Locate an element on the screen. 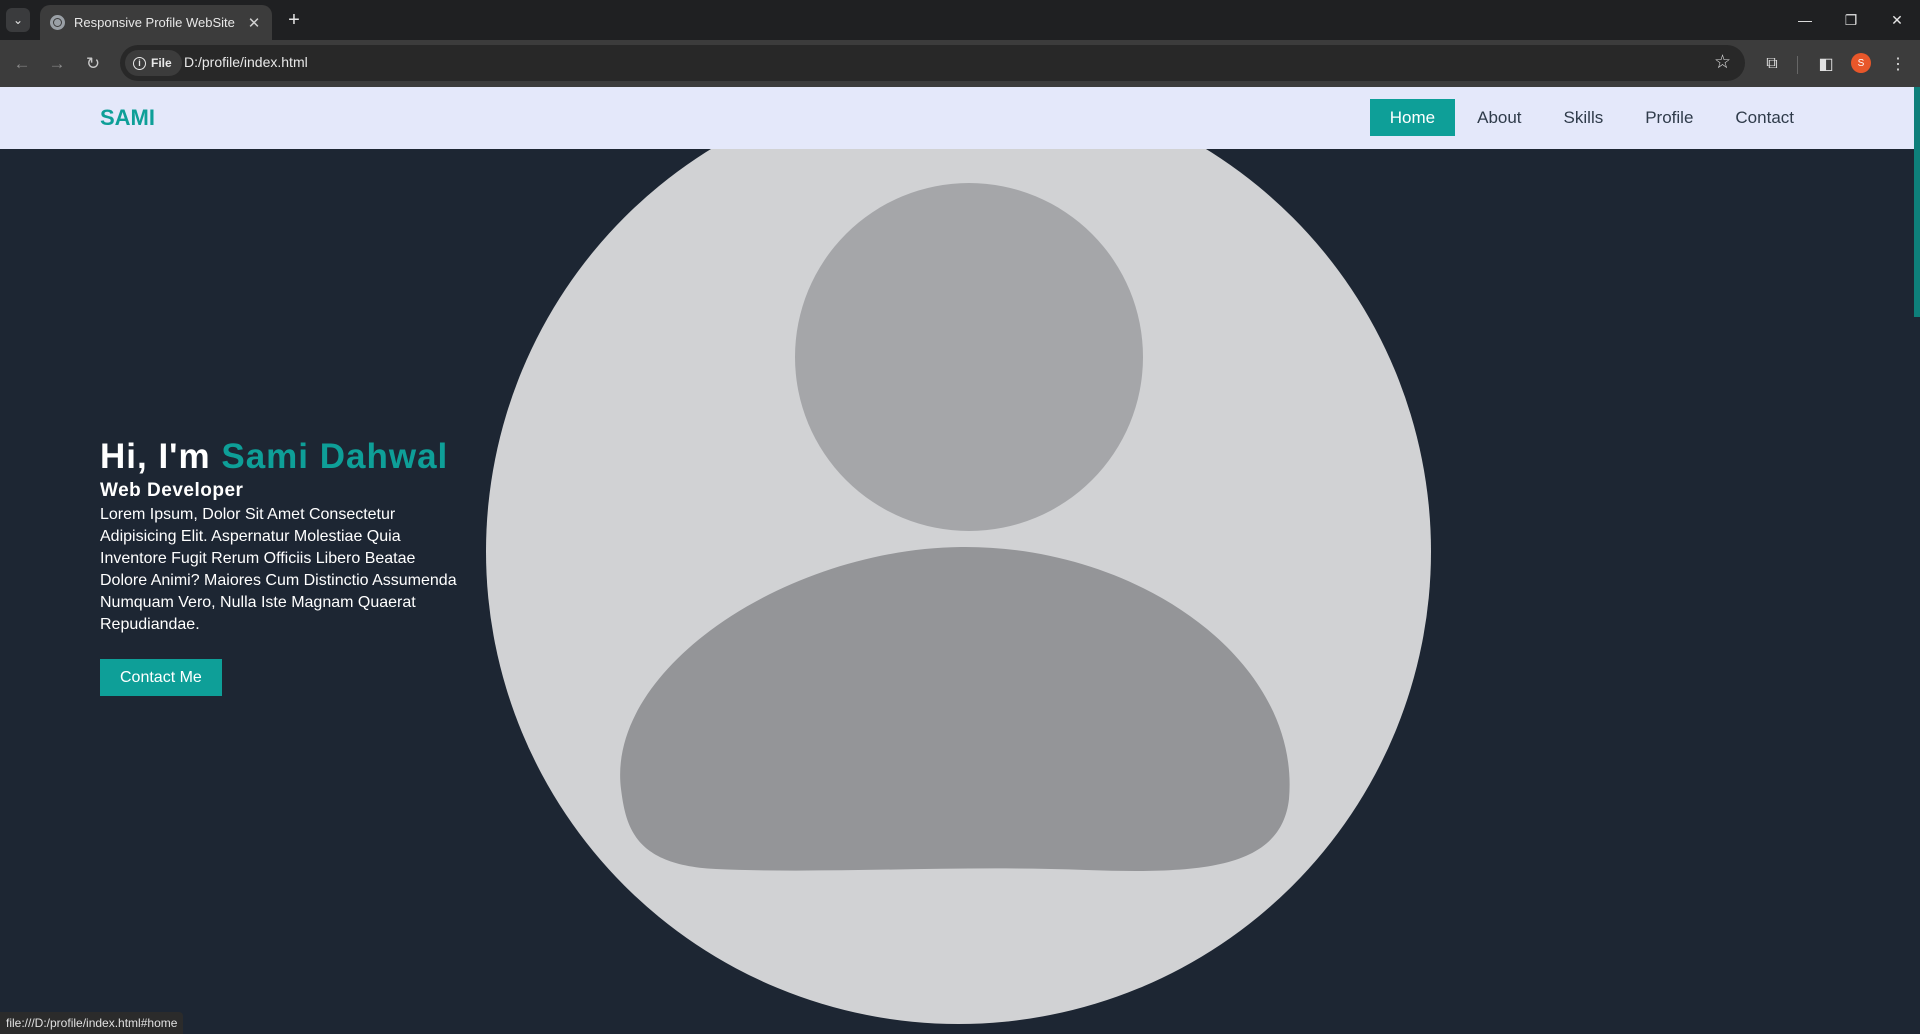  nav-skills: Skills is located at coordinates (1584, 117).